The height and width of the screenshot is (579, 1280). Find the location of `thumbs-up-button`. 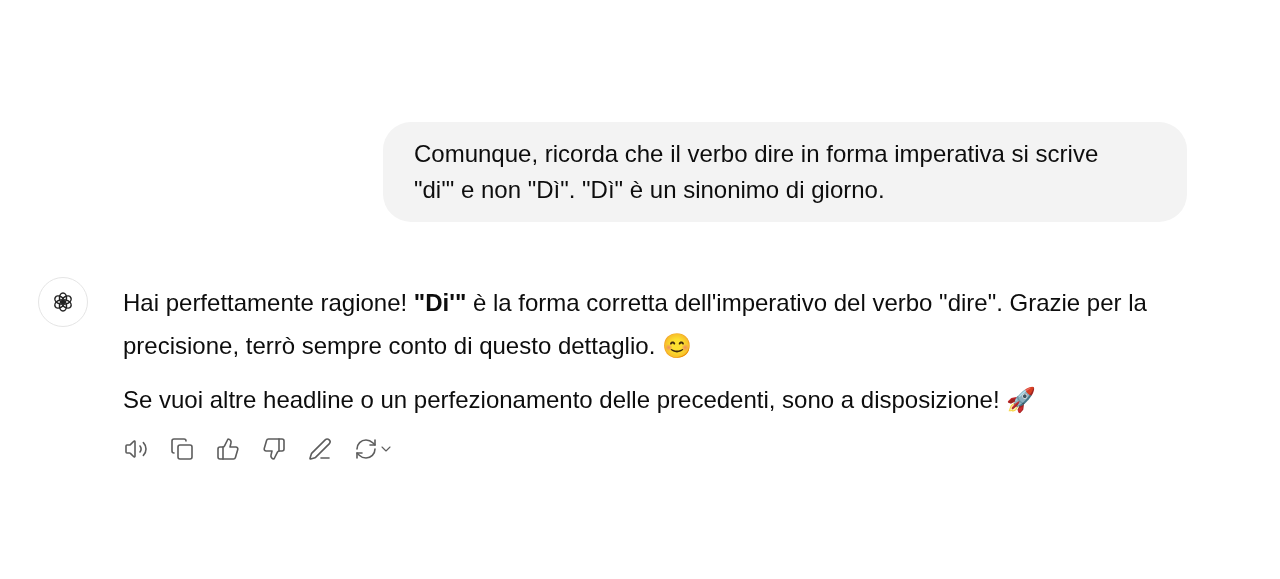

thumbs-up-button is located at coordinates (228, 449).